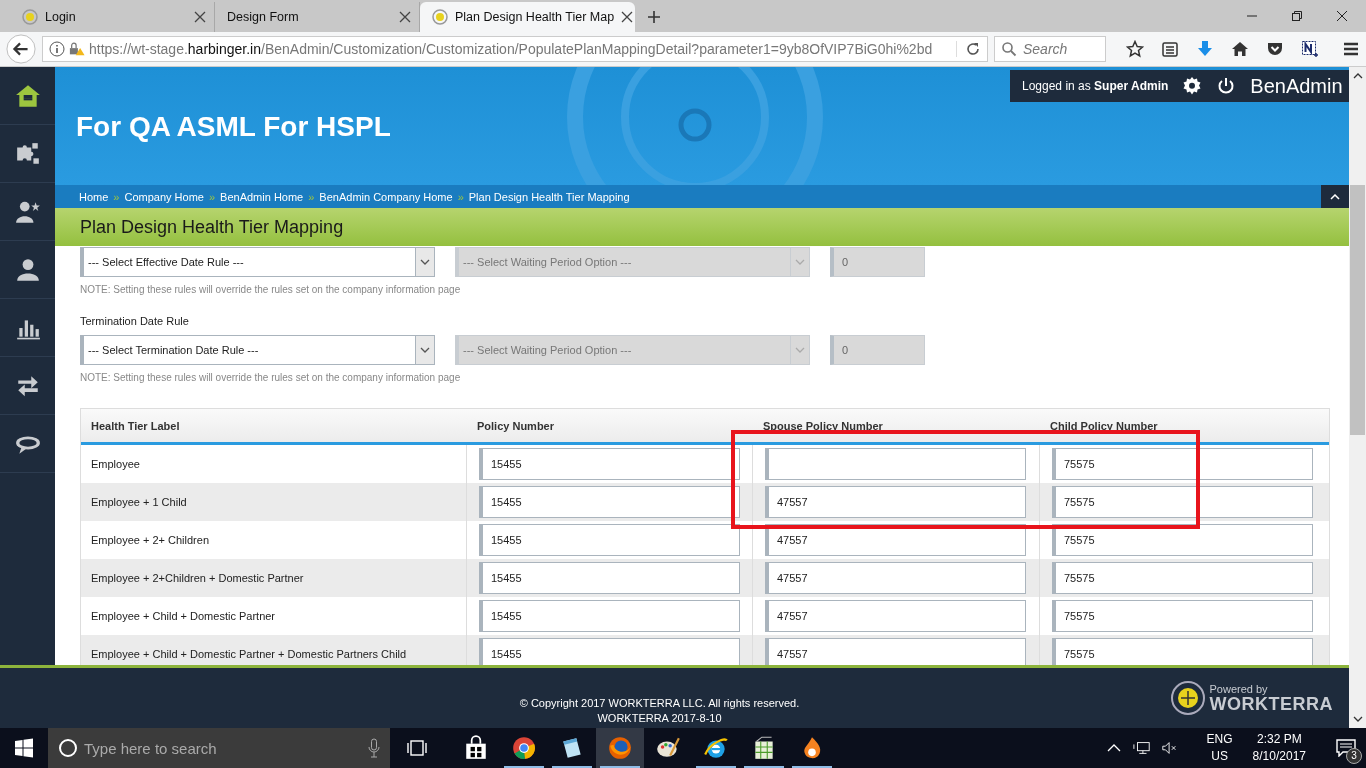 This screenshot has height=768, width=1366. I want to click on restore-icon, so click(1297, 16).